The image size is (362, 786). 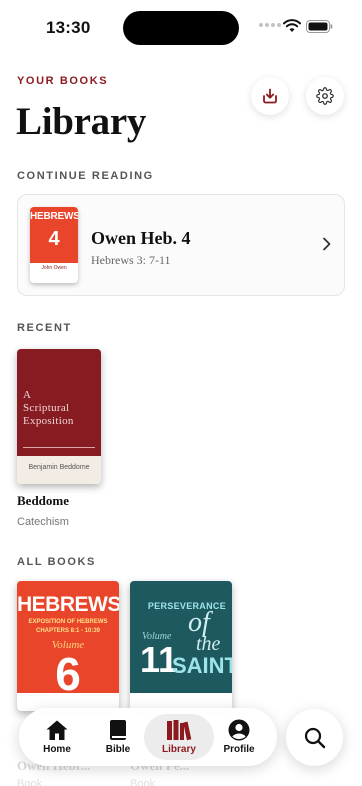 What do you see at coordinates (68, 622) in the screenshot?
I see `cover-subtitle: EXPOSITION OF HEBREWS` at bounding box center [68, 622].